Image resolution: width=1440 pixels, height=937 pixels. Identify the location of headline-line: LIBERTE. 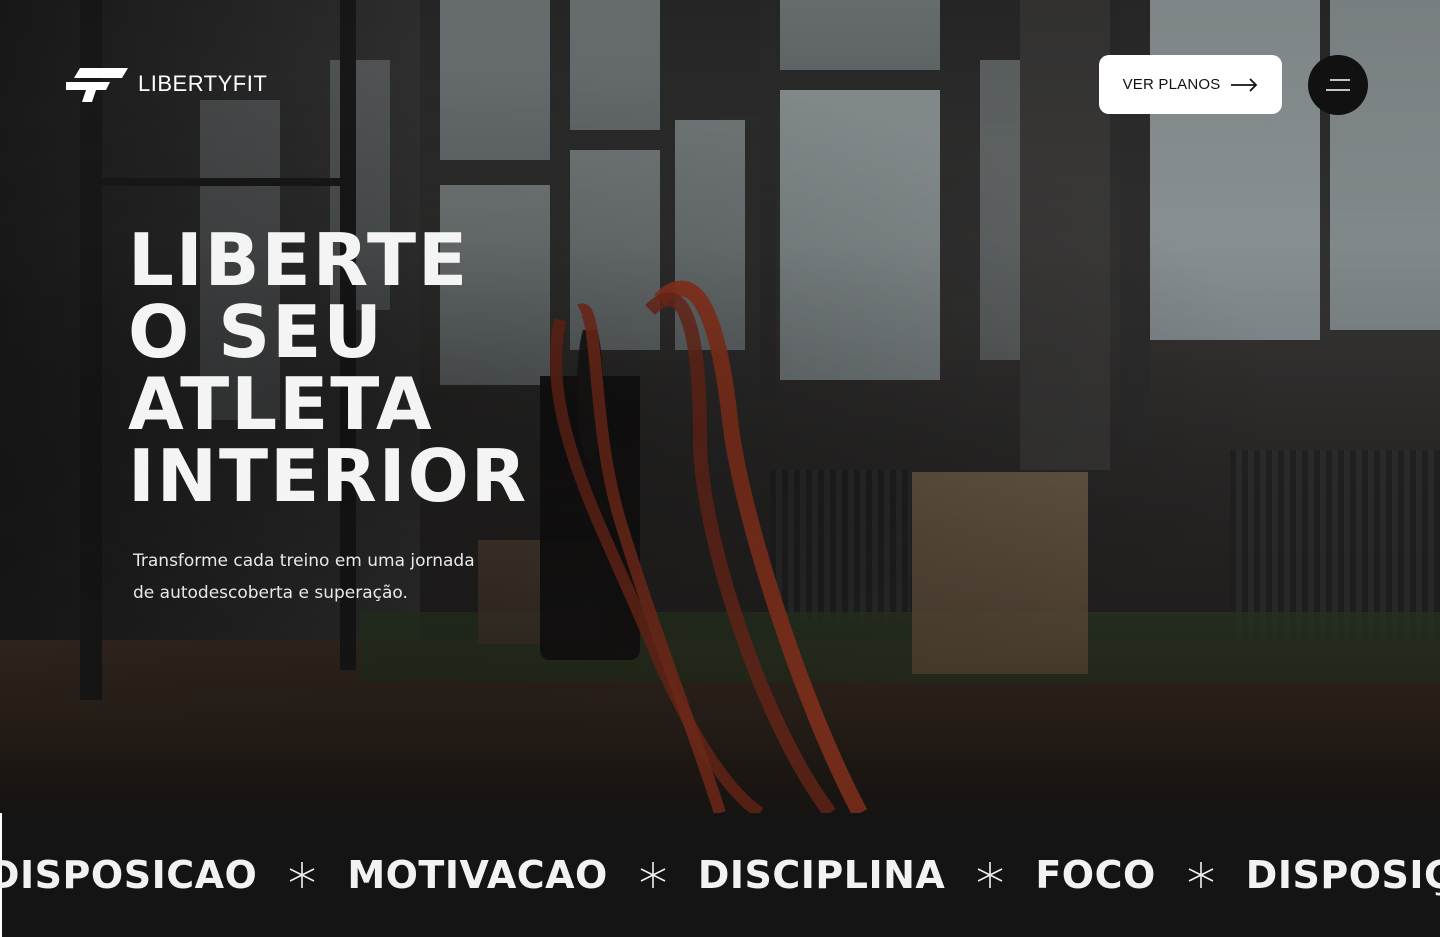
(299, 260).